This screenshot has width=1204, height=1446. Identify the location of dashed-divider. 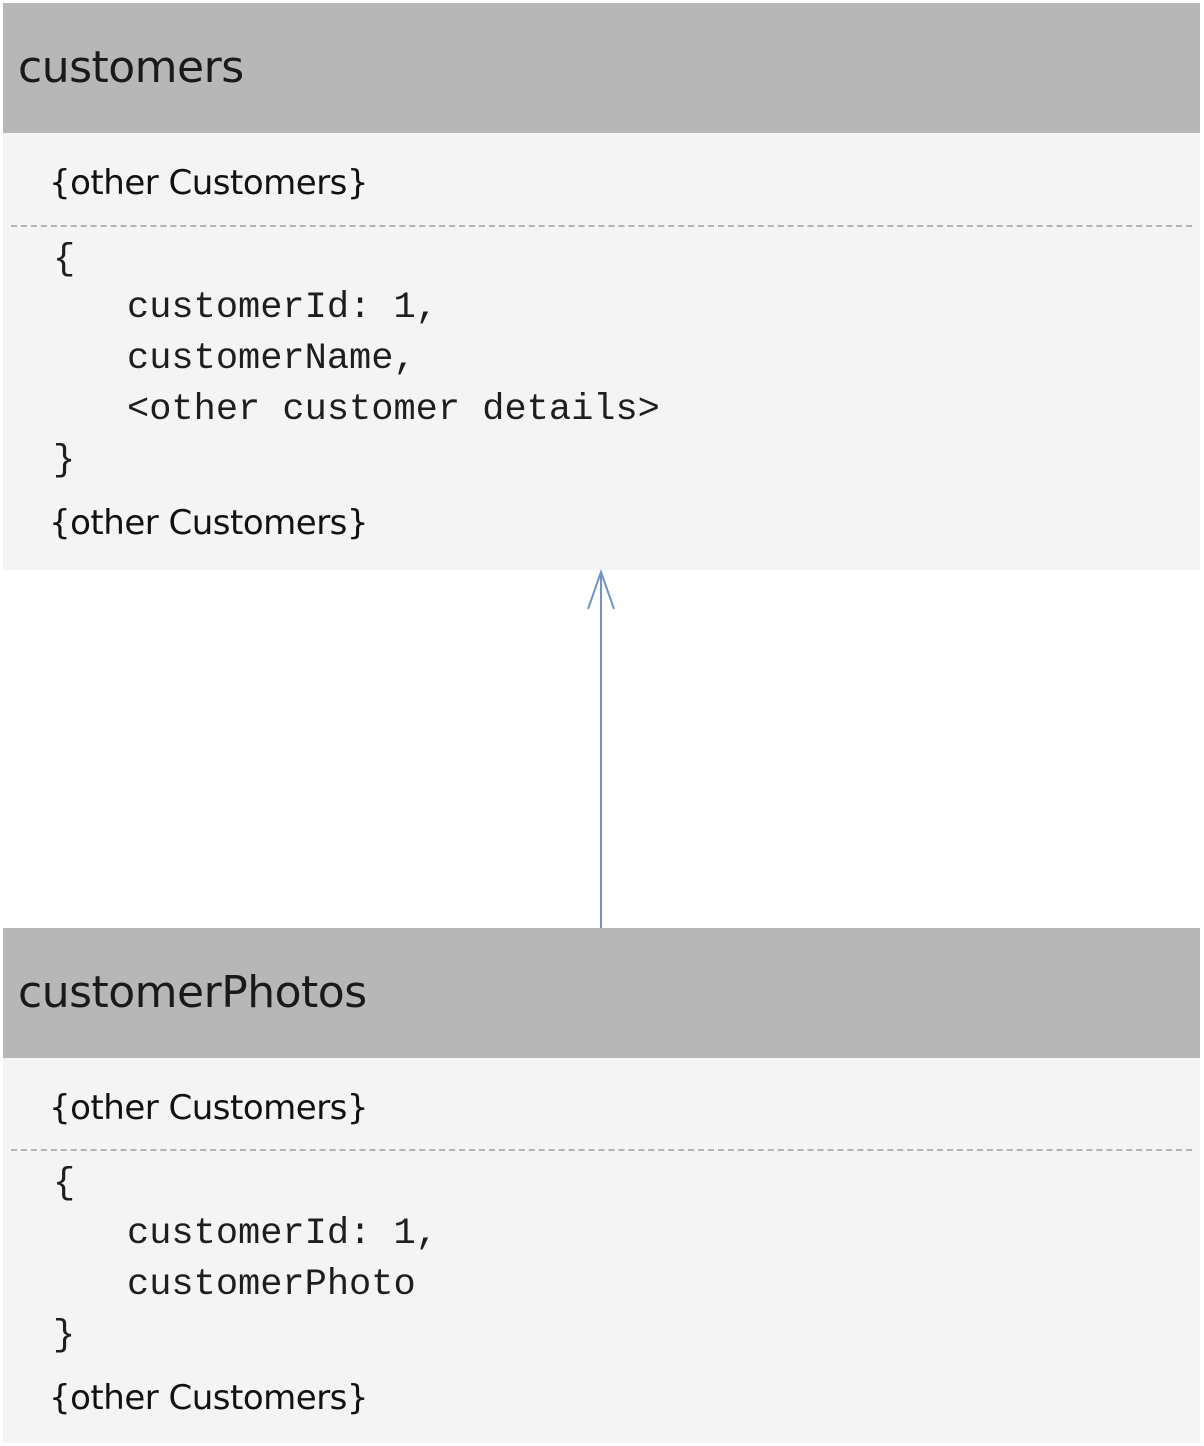
(601, 1150).